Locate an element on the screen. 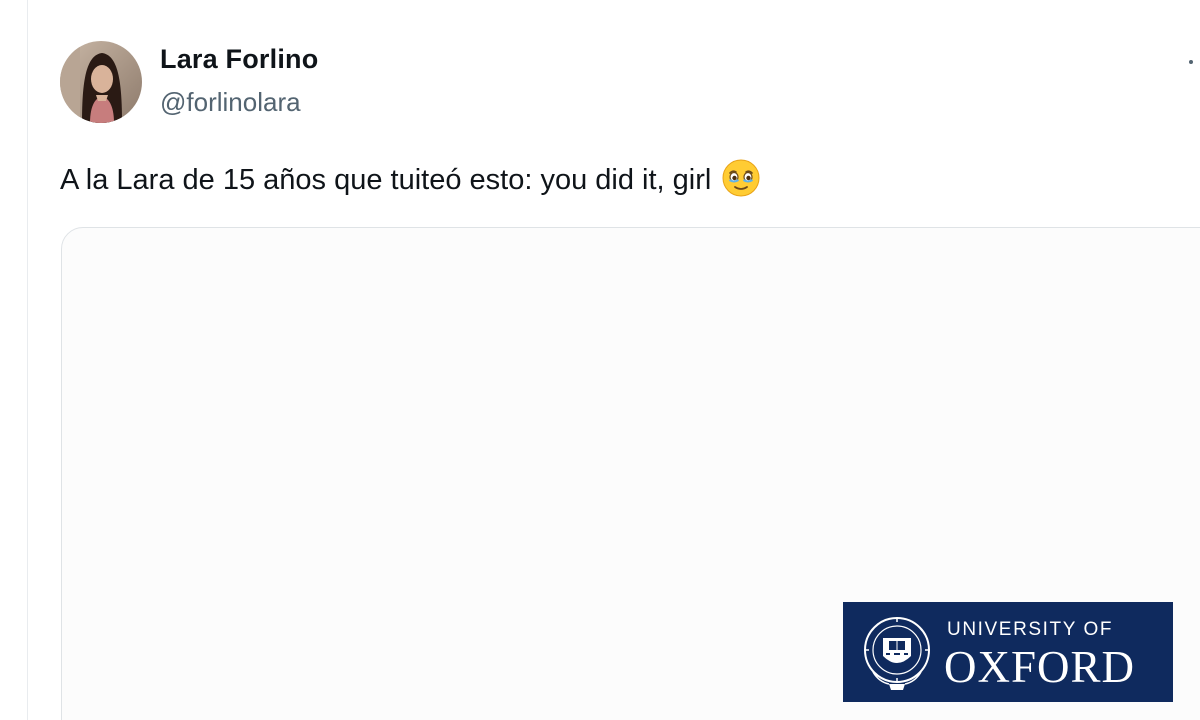 The width and height of the screenshot is (1200, 720). oxford-logo: UNIVERSITY OF OXFORD is located at coordinates (1008, 652).